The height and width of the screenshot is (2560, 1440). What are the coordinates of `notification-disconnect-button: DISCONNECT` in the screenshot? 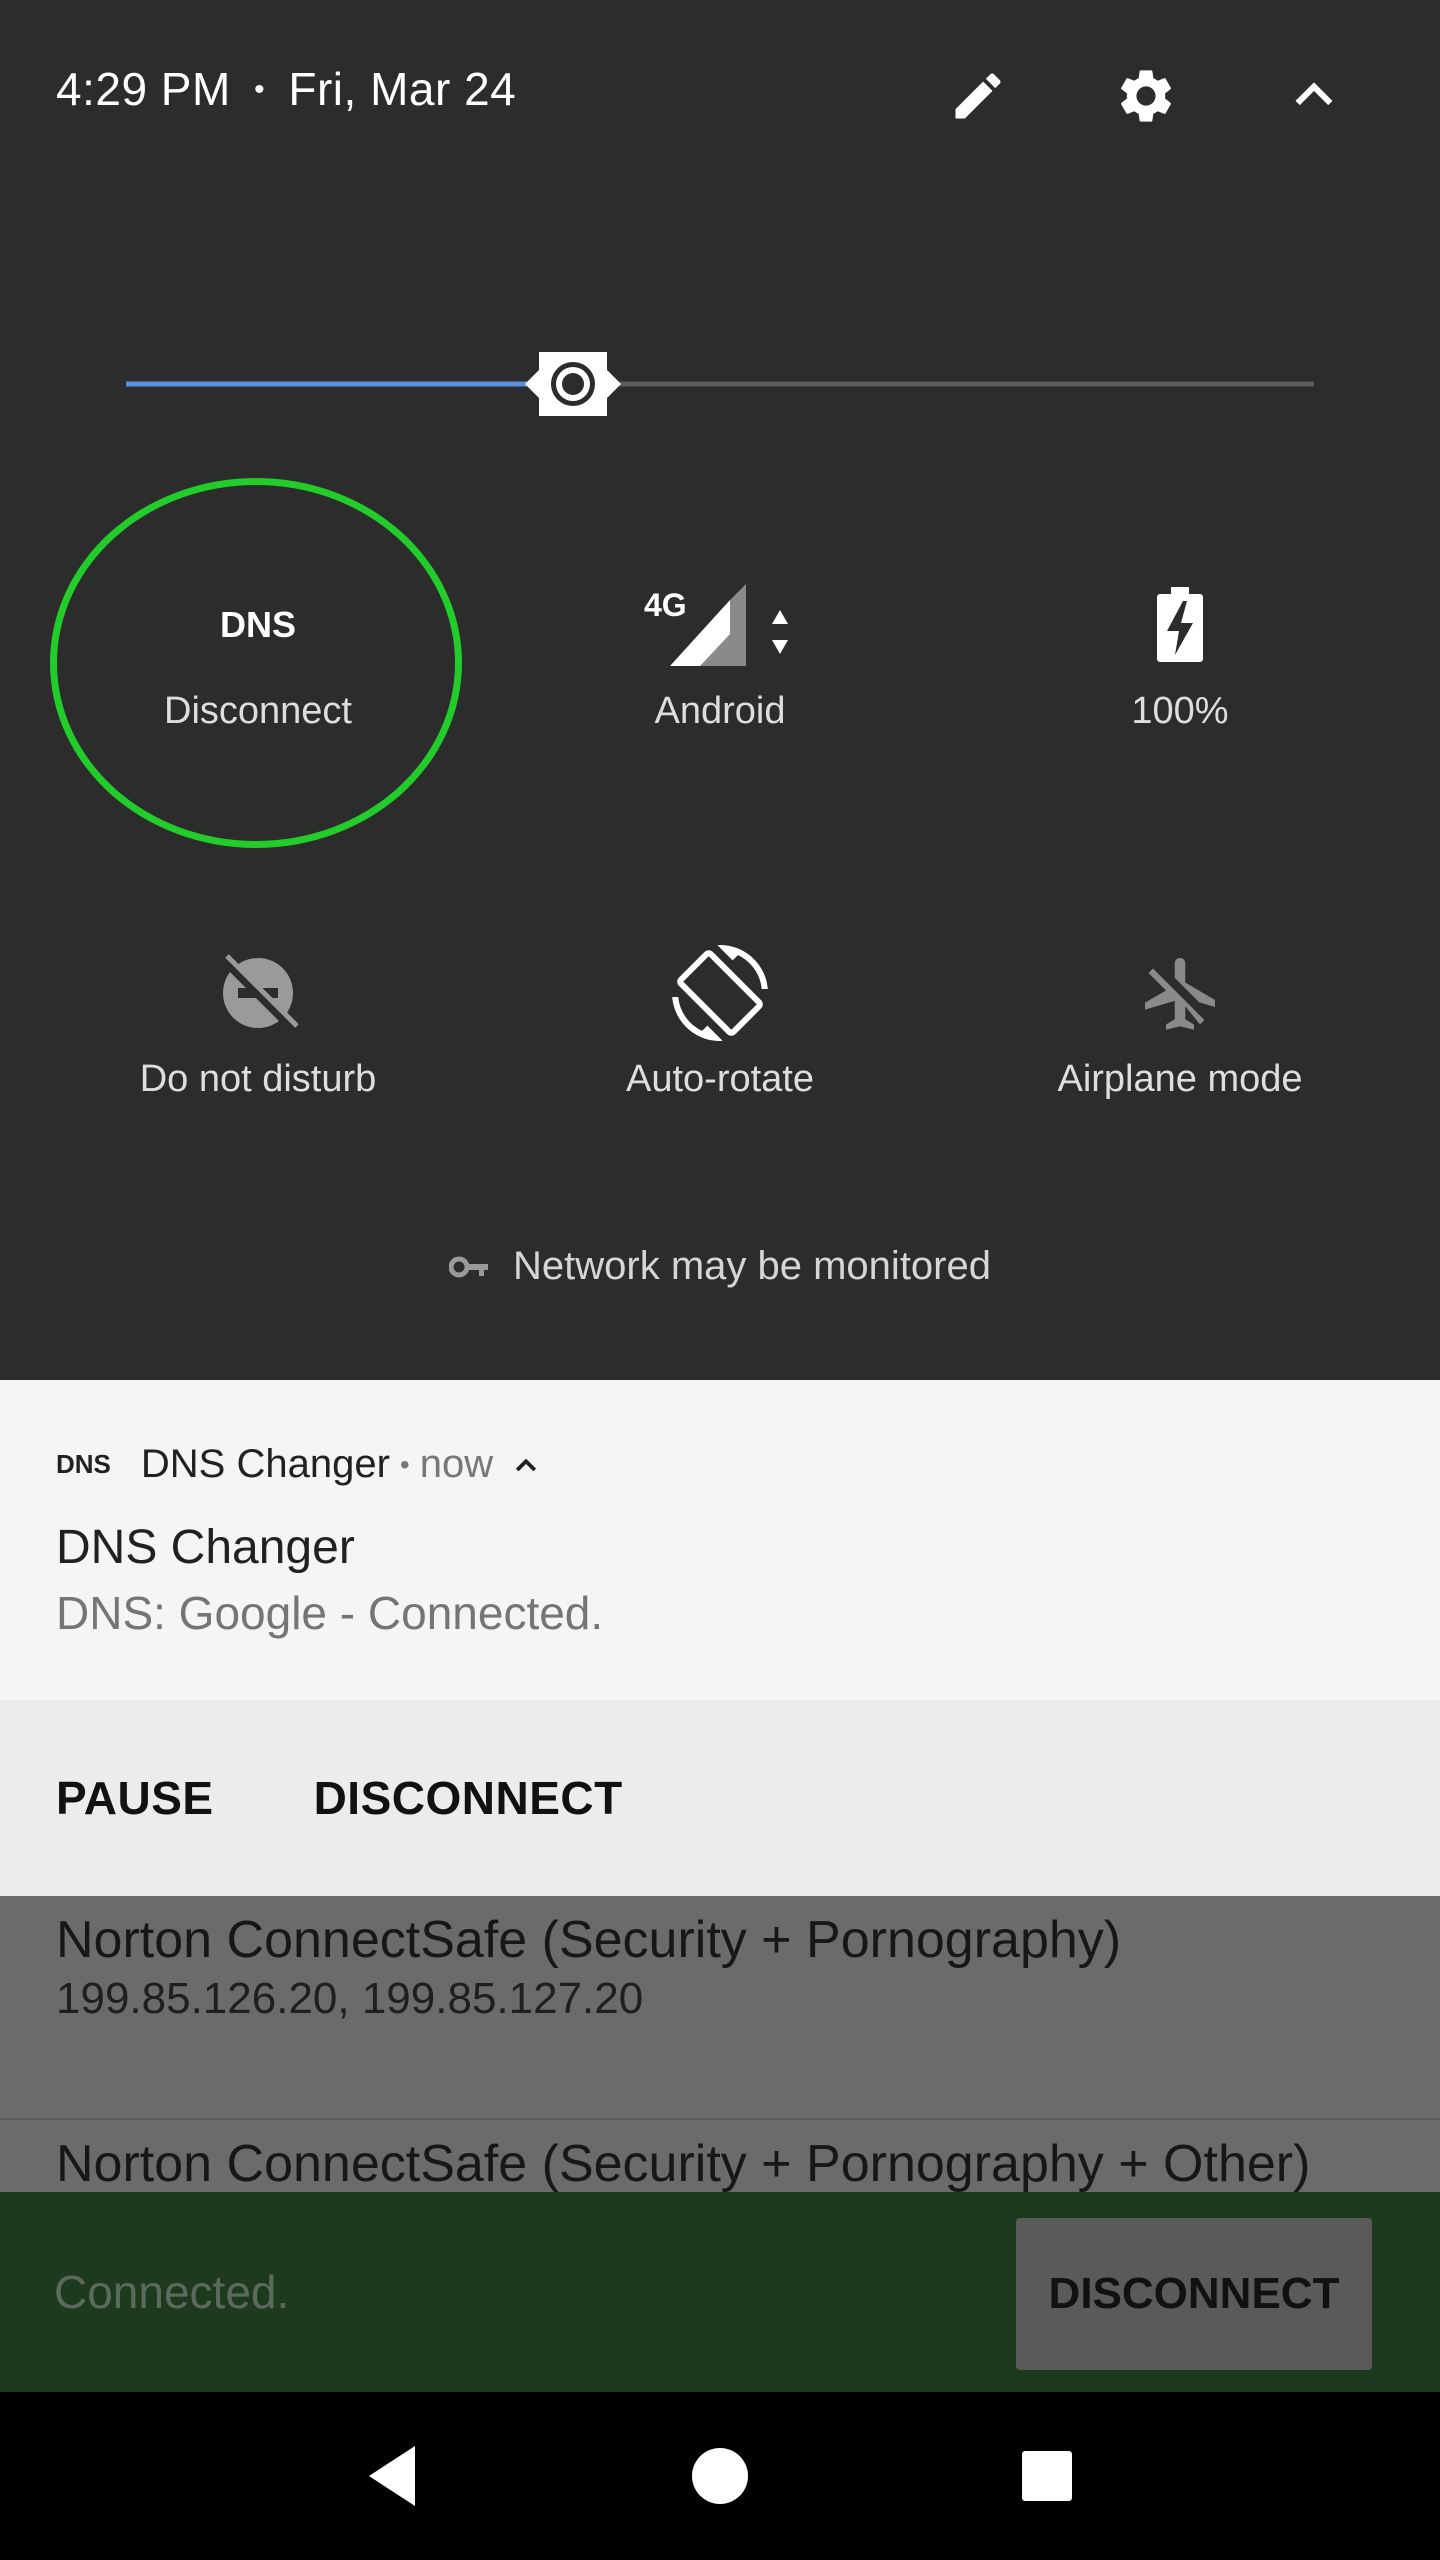 It's located at (468, 1798).